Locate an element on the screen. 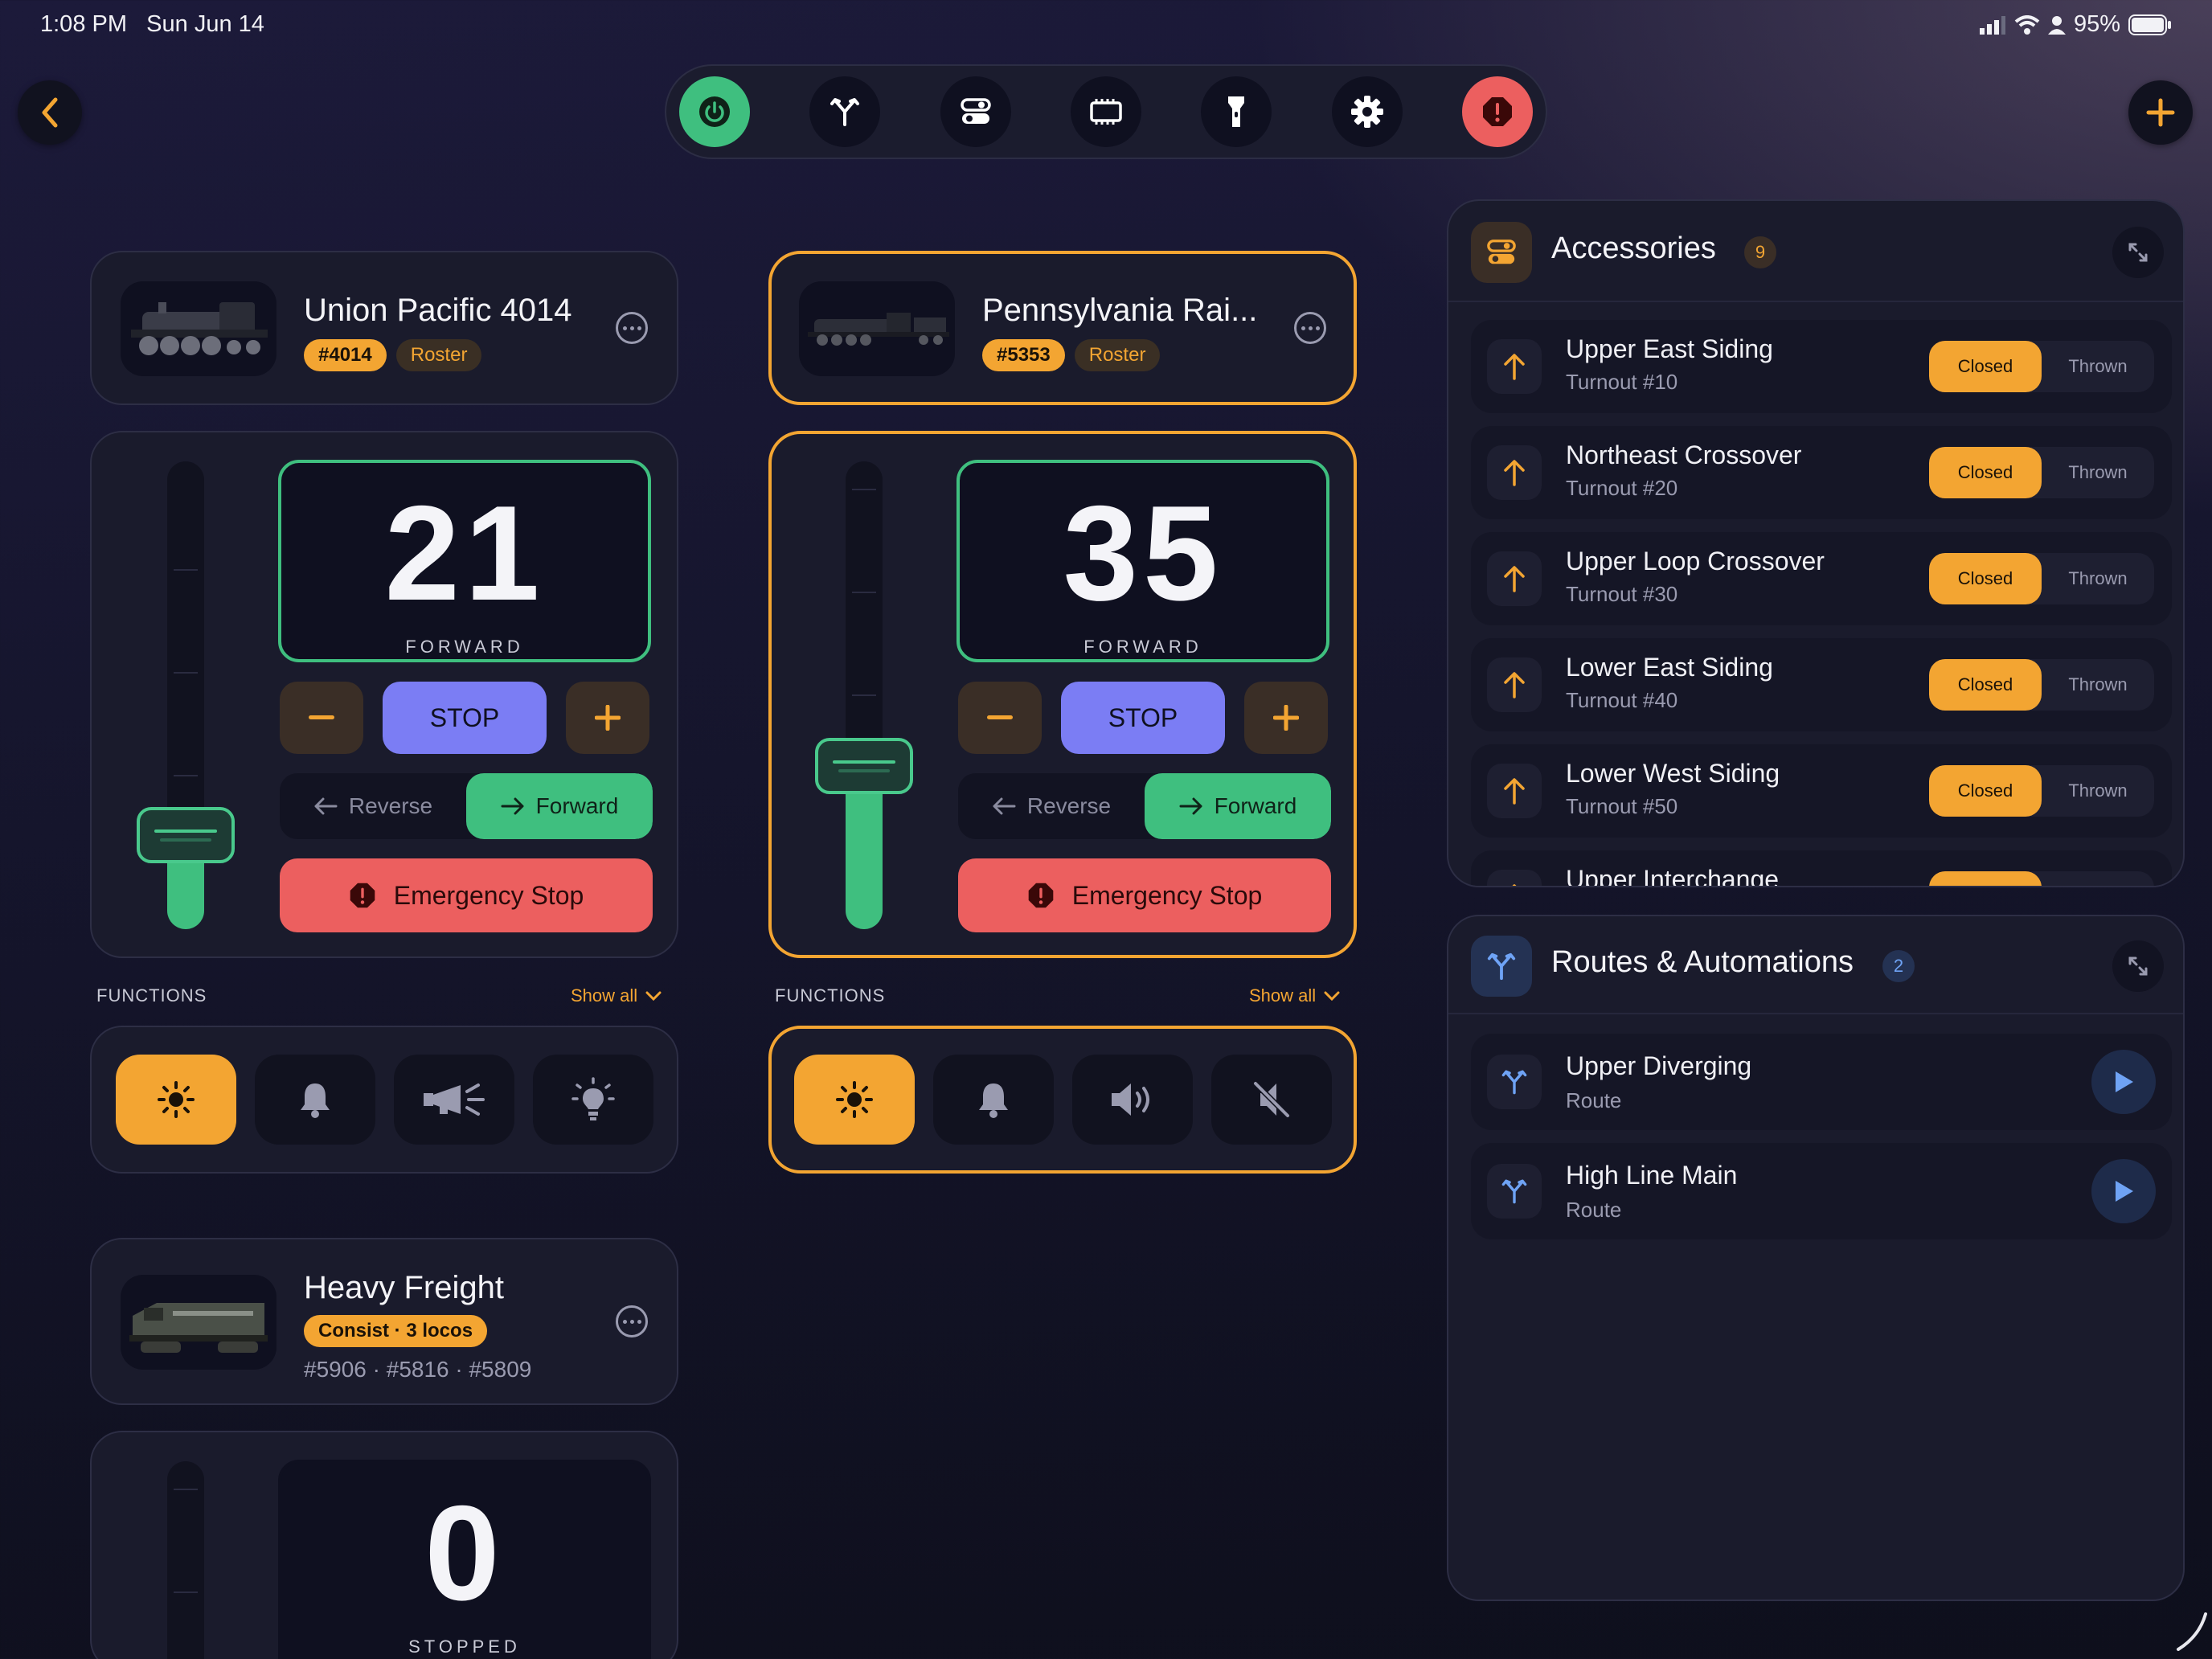 This screenshot has height=1659, width=2212. chip-icon is located at coordinates (1106, 112).